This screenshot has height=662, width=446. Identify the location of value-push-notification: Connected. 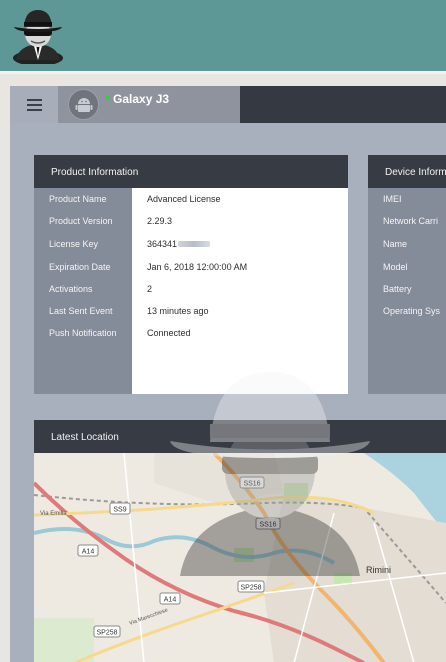
(169, 333).